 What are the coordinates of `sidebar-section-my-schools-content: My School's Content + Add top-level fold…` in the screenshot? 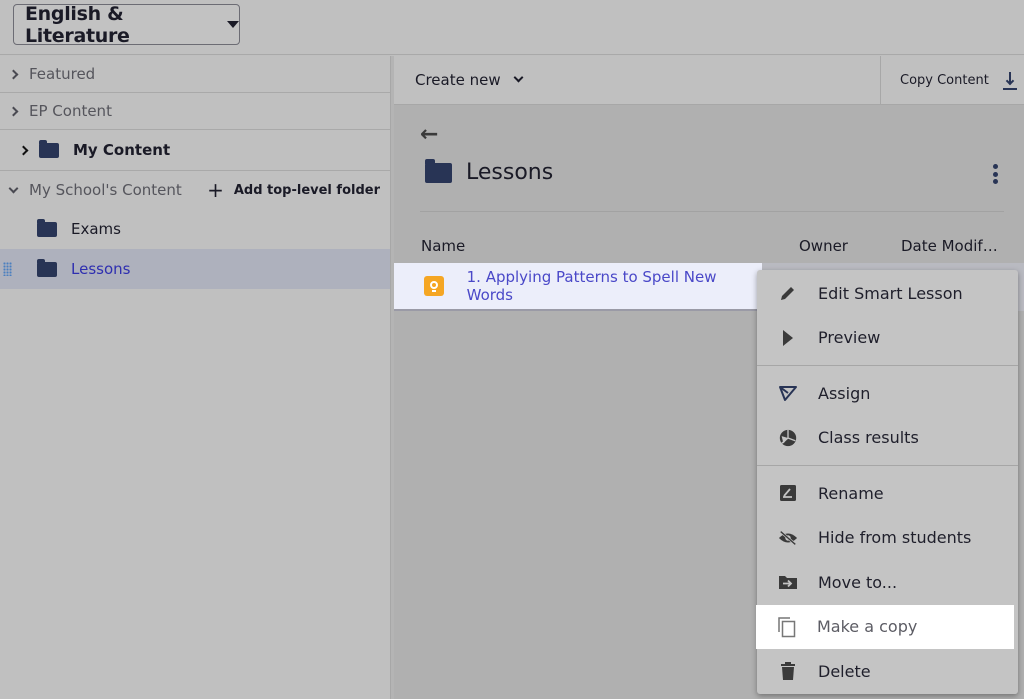 It's located at (195, 190).